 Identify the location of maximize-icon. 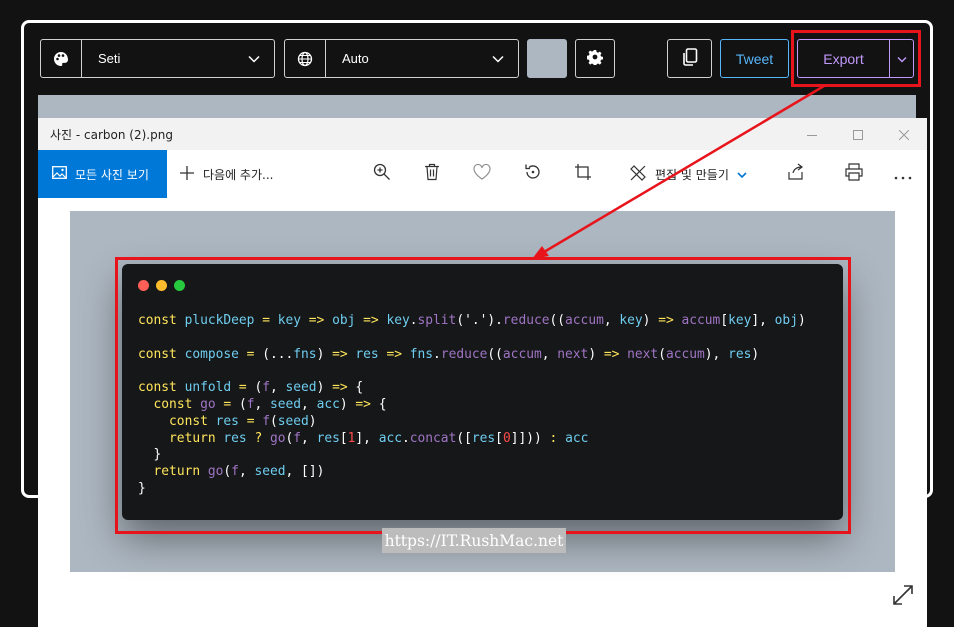
(858, 134).